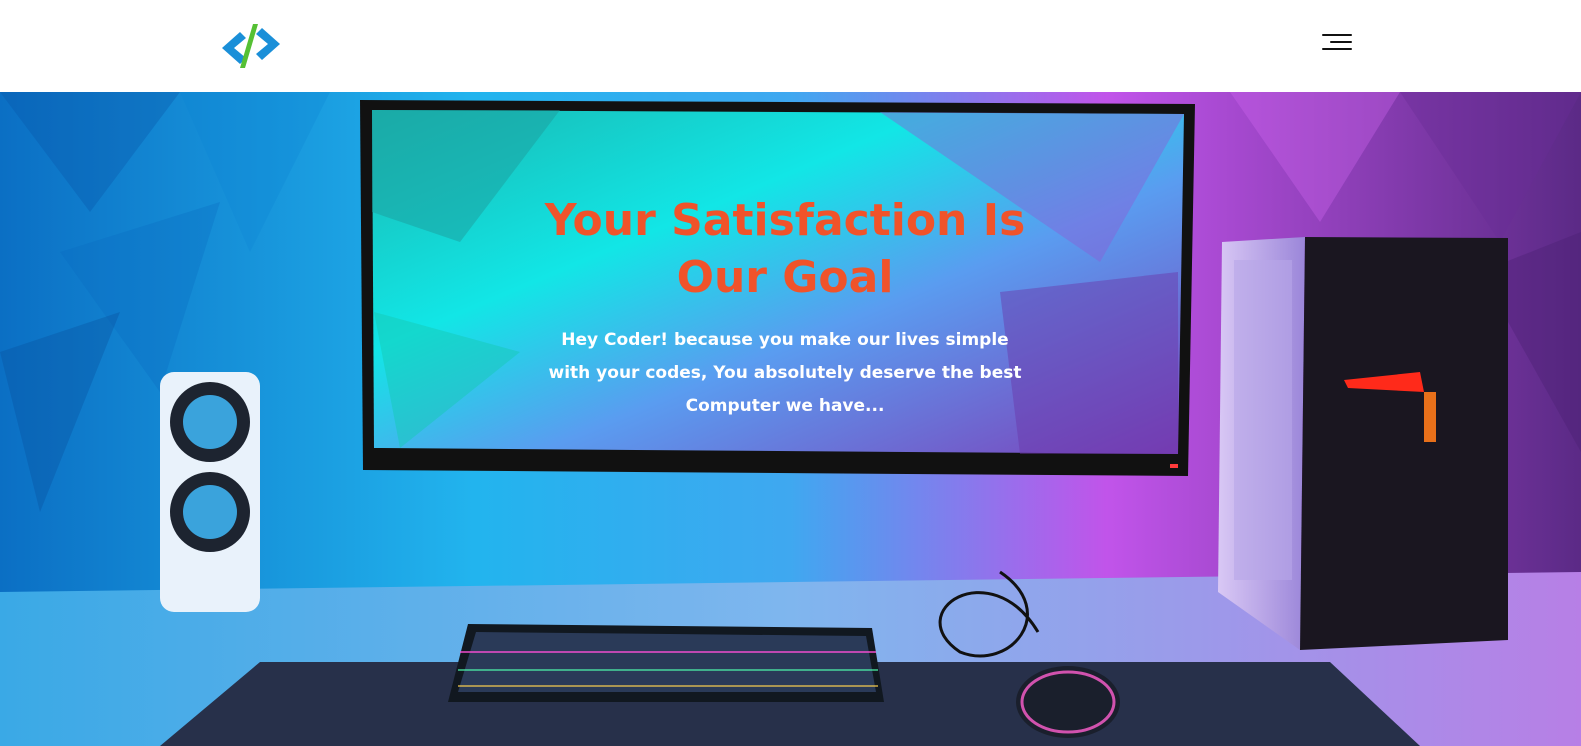  I want to click on menu-line-top, so click(1337, 35).